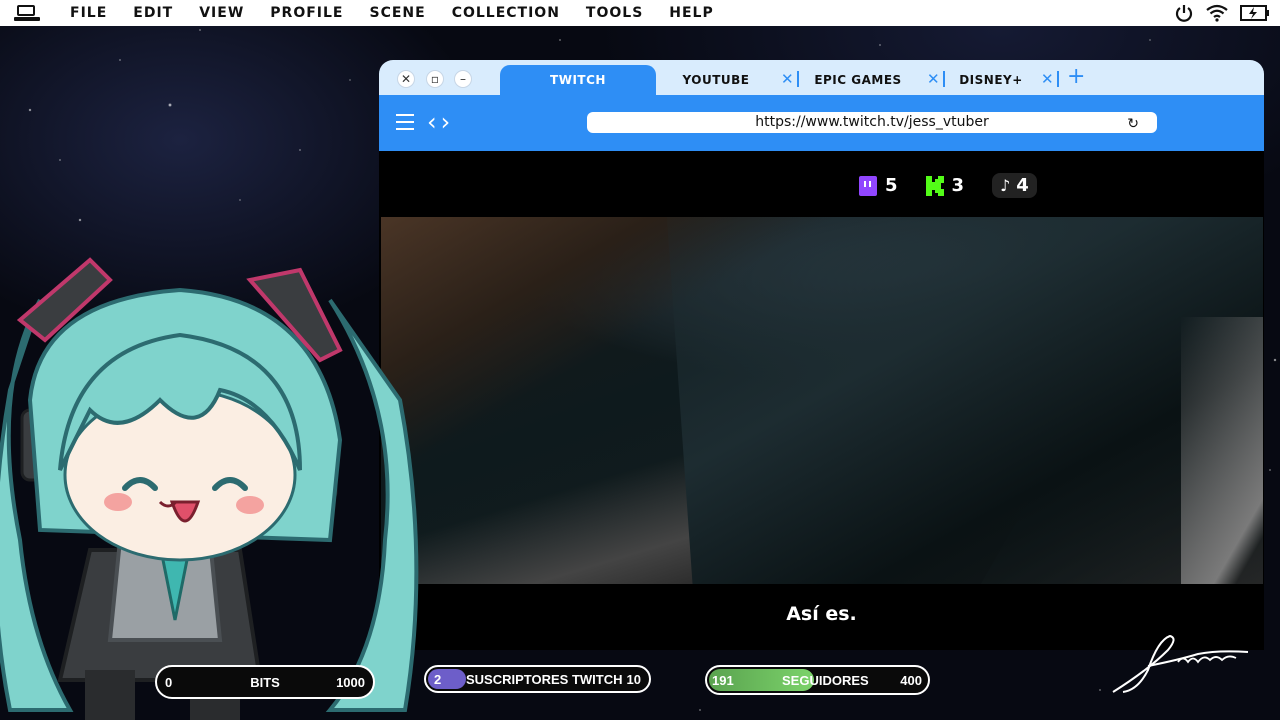 The width and height of the screenshot is (1280, 720). I want to click on twitch-count: 5, so click(891, 185).